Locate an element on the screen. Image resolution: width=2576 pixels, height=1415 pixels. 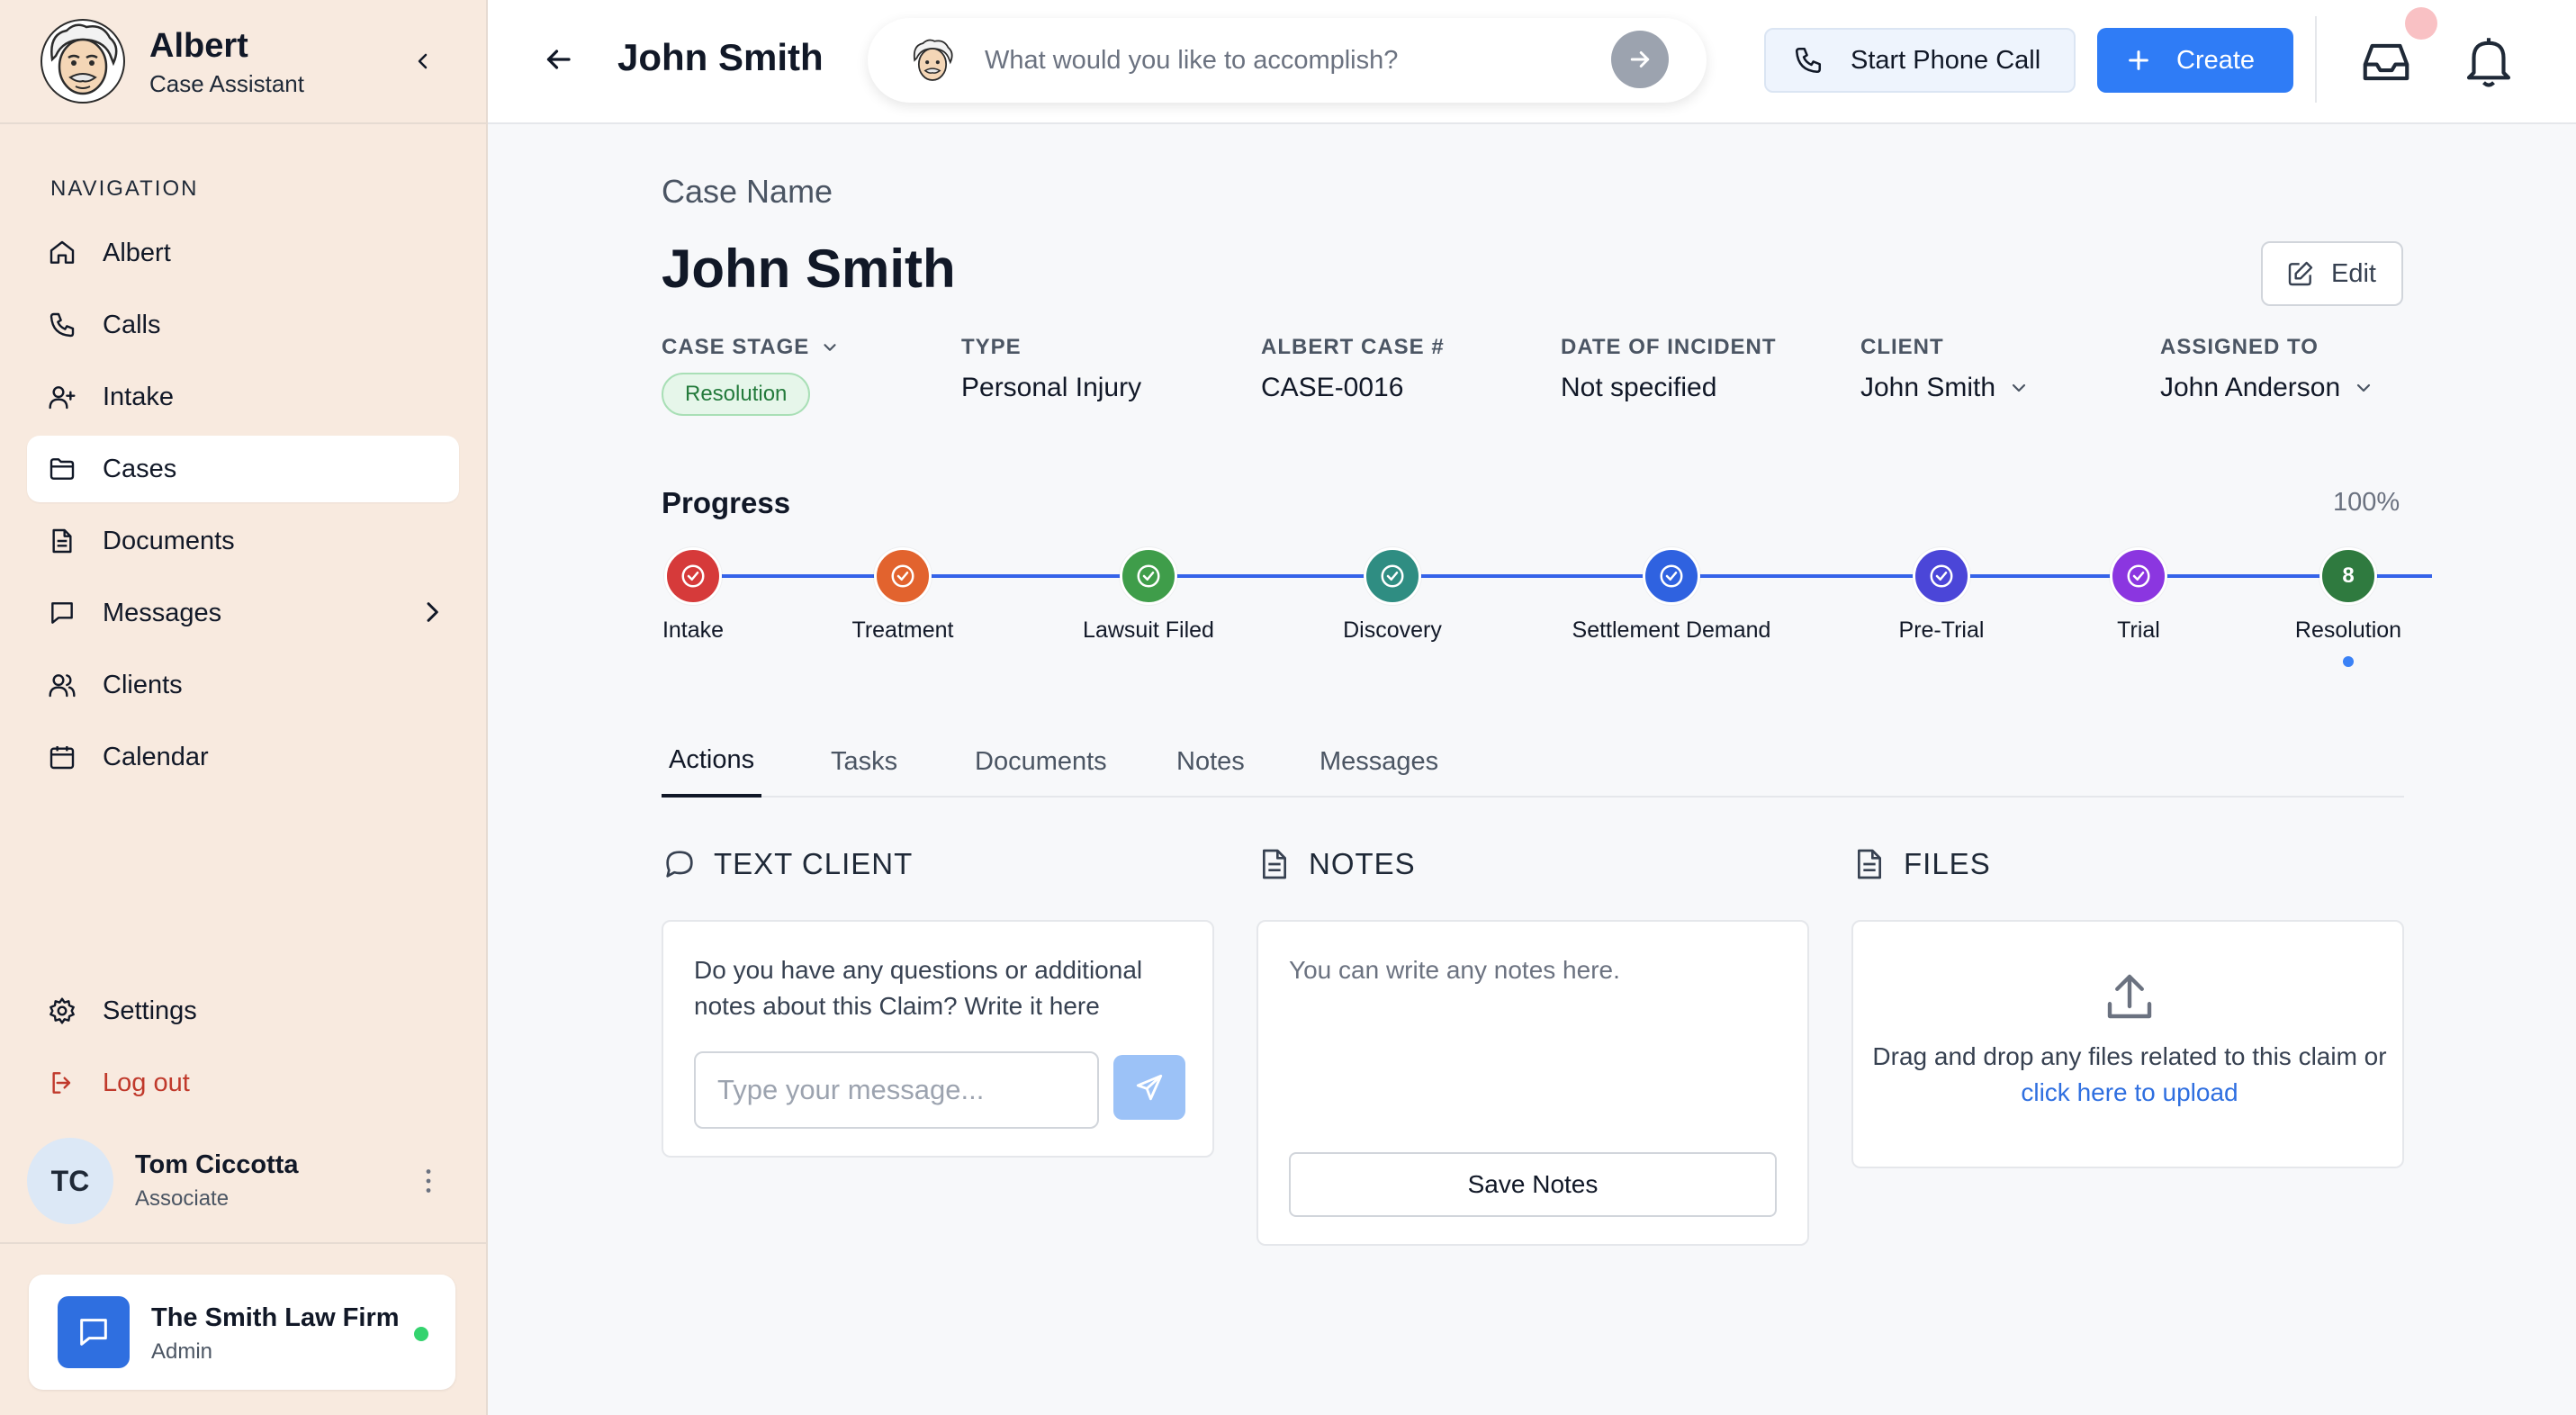
assistant-search-input is located at coordinates (1271, 60).